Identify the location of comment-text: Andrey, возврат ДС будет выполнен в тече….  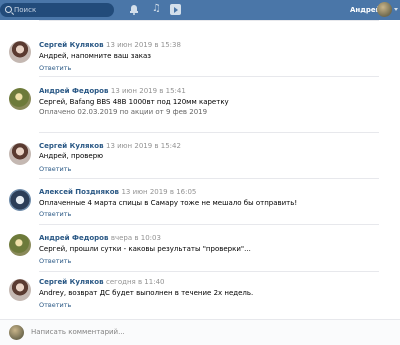
(146, 293).